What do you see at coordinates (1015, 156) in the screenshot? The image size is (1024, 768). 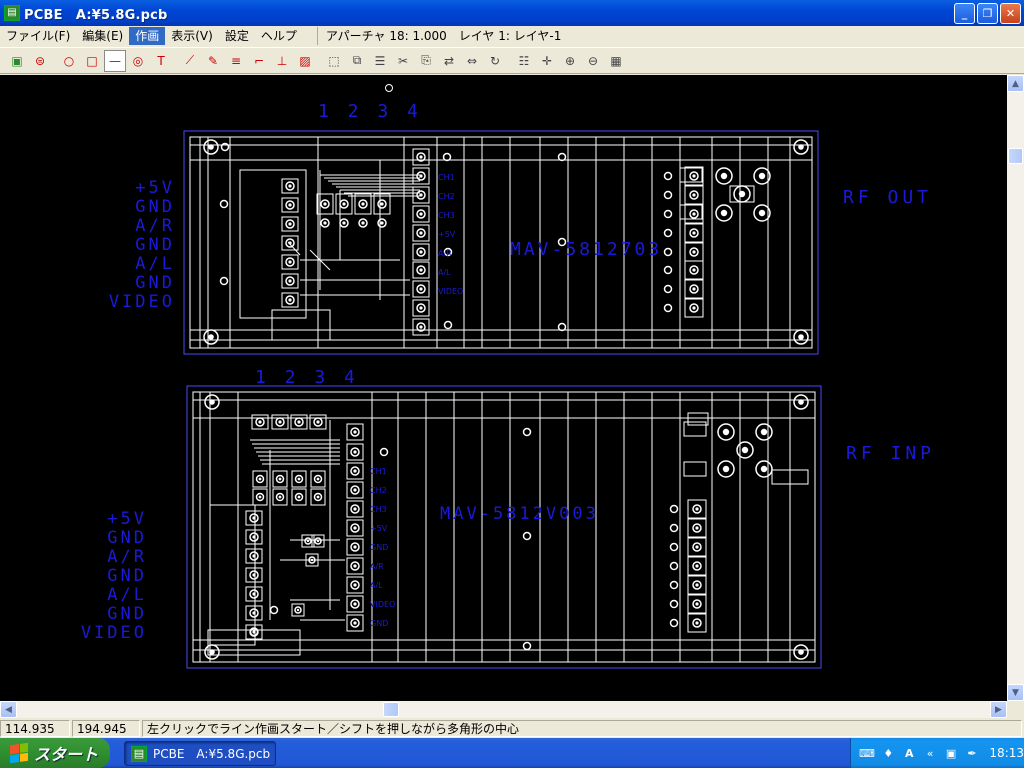 I see `vertical-scroll-thumb` at bounding box center [1015, 156].